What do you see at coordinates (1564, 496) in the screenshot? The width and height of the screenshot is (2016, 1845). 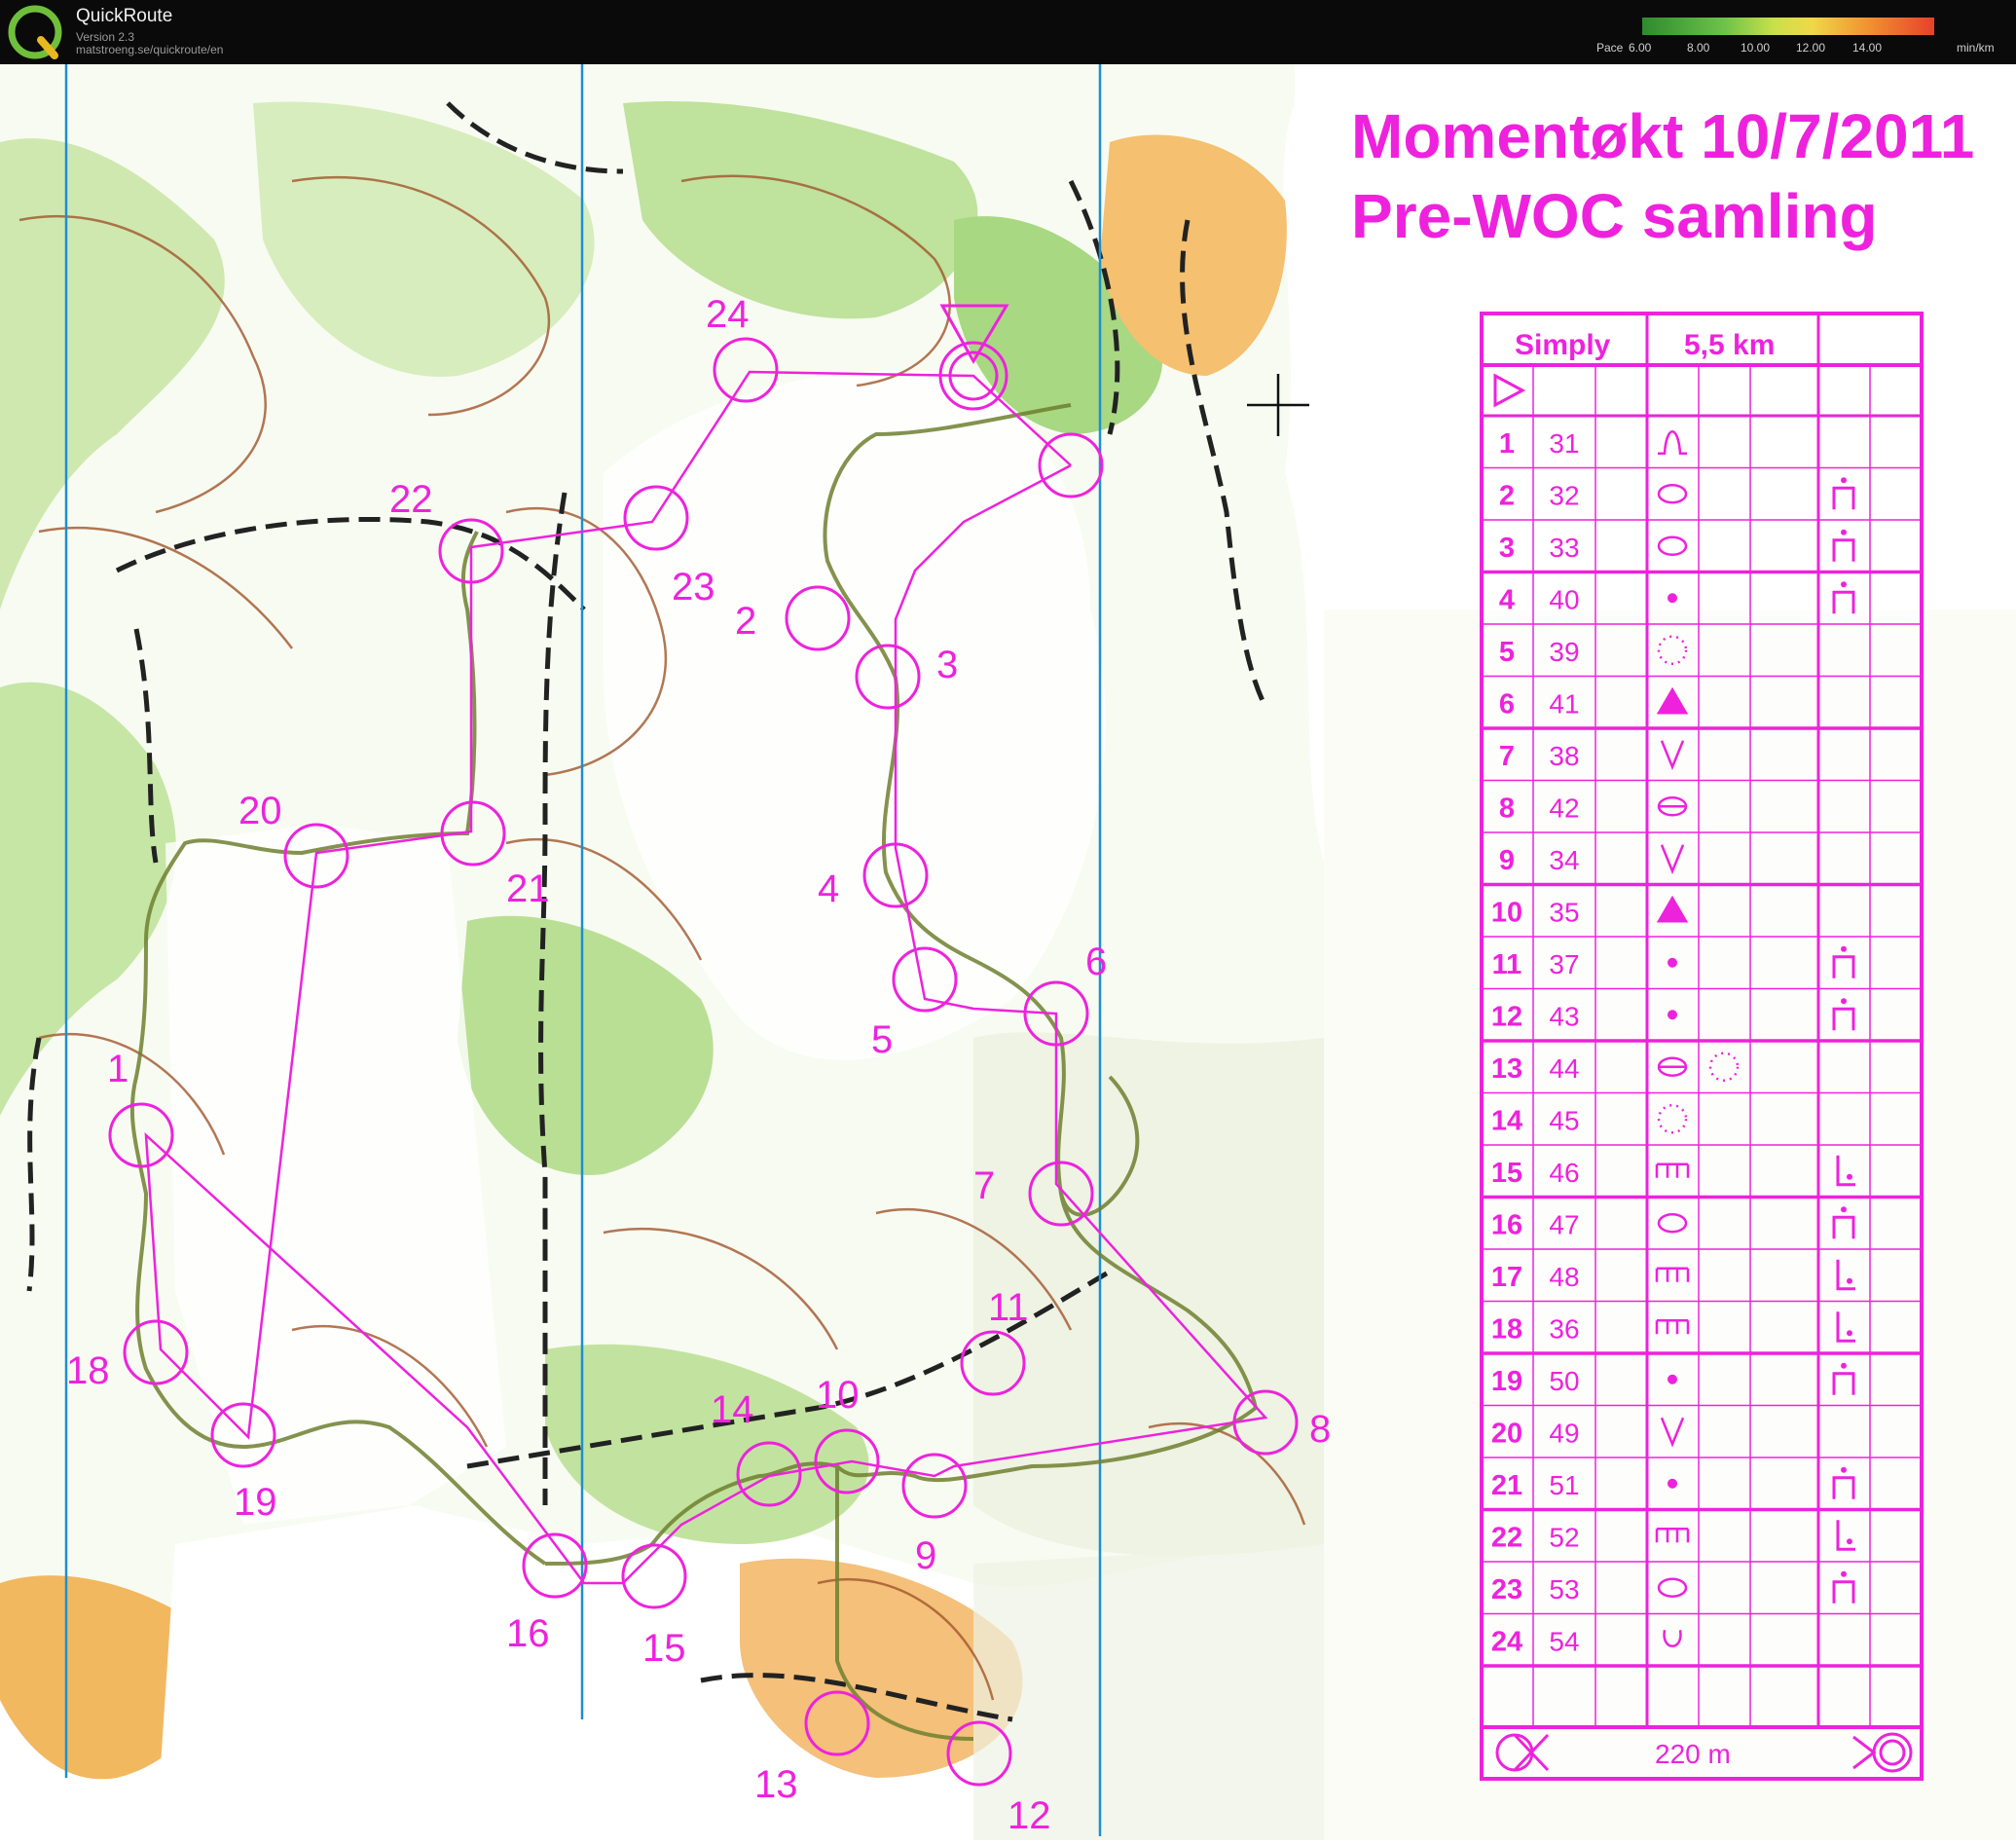 I see `row-code: 32` at bounding box center [1564, 496].